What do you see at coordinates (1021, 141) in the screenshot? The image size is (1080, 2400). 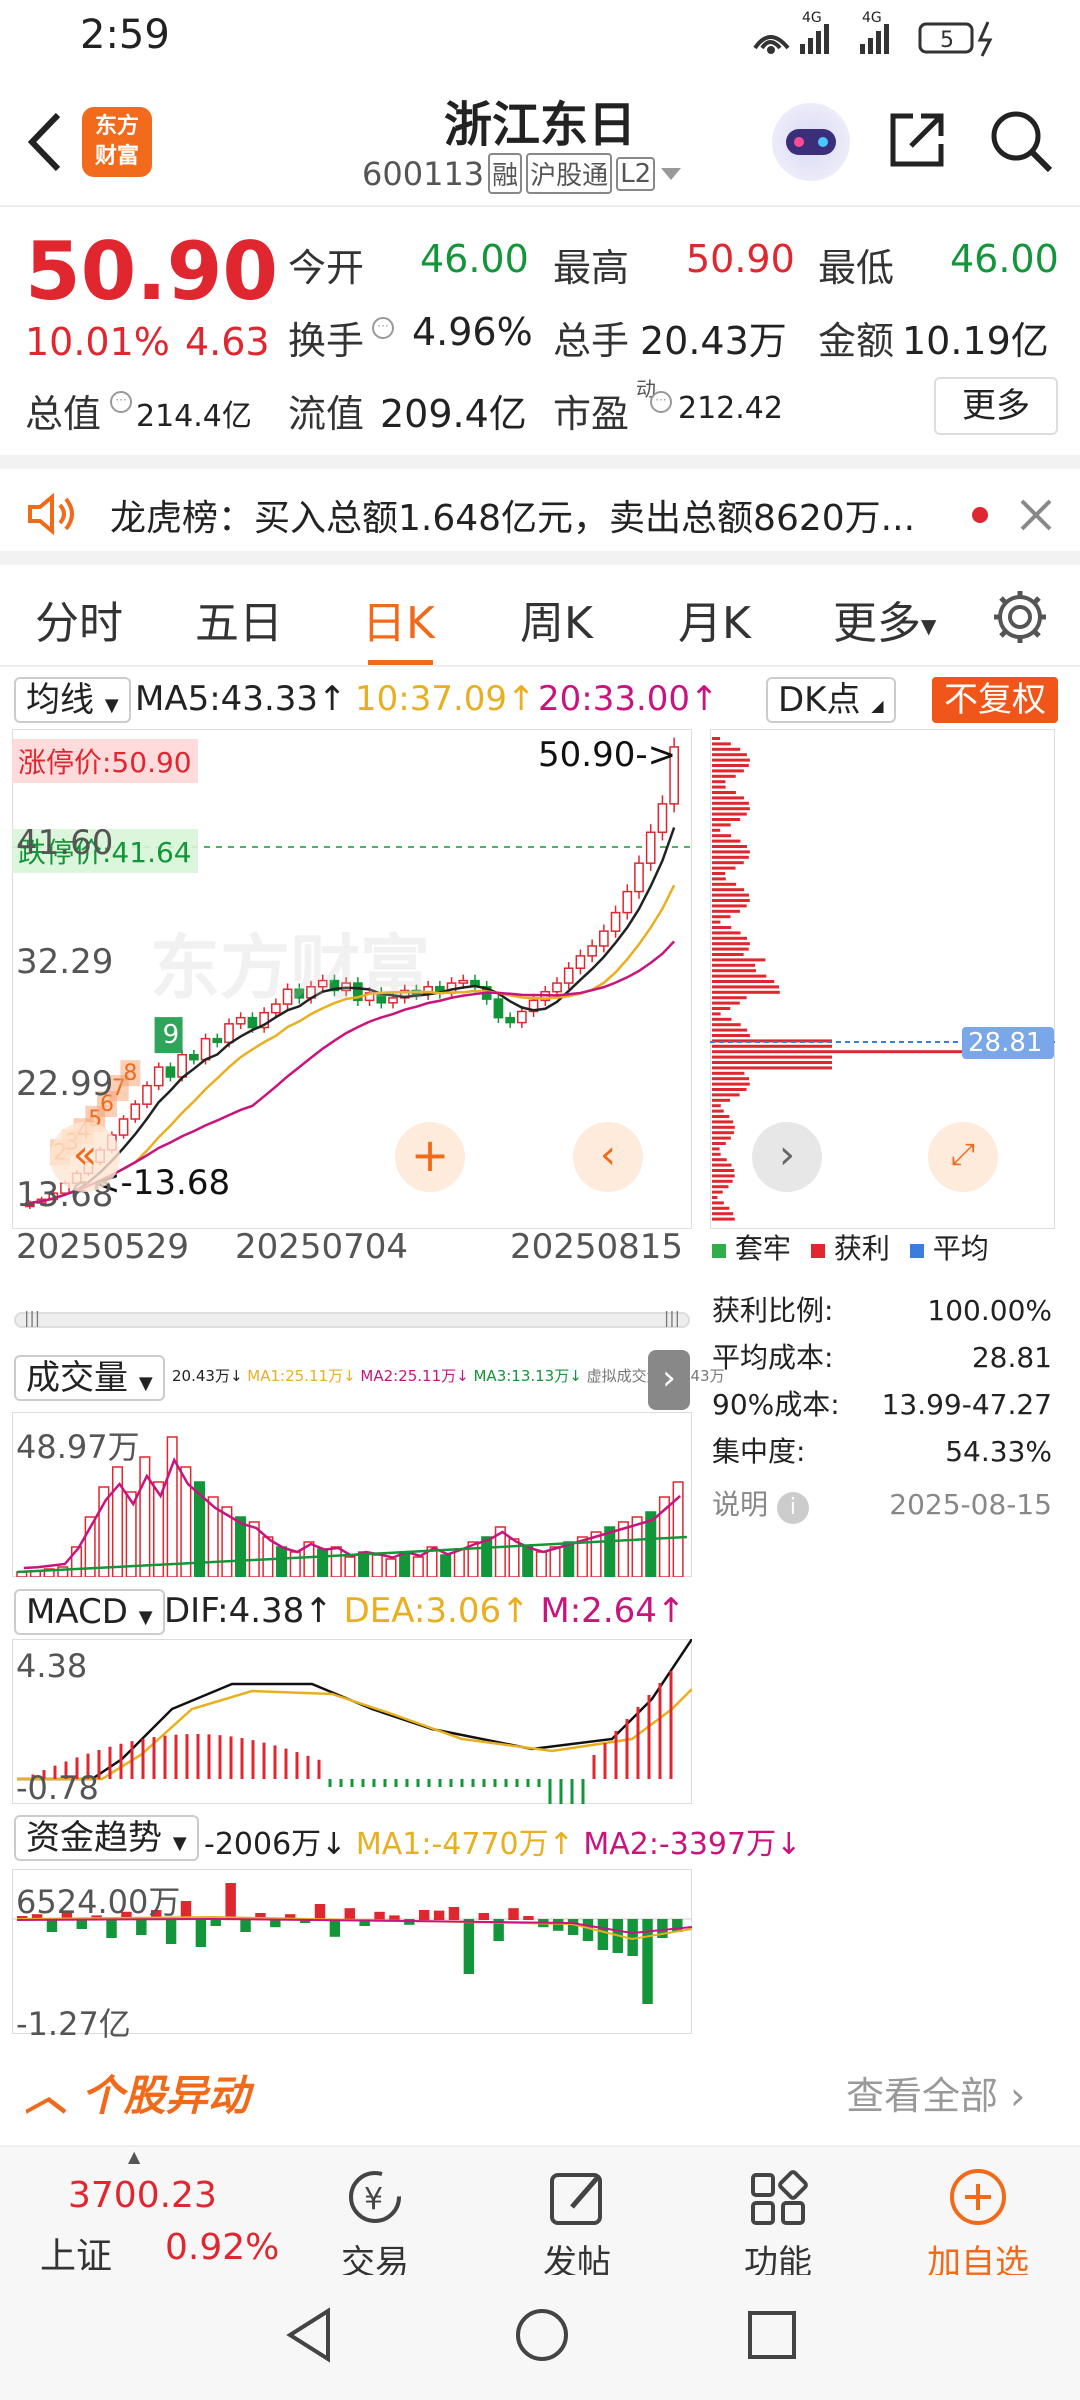 I see `search-icon` at bounding box center [1021, 141].